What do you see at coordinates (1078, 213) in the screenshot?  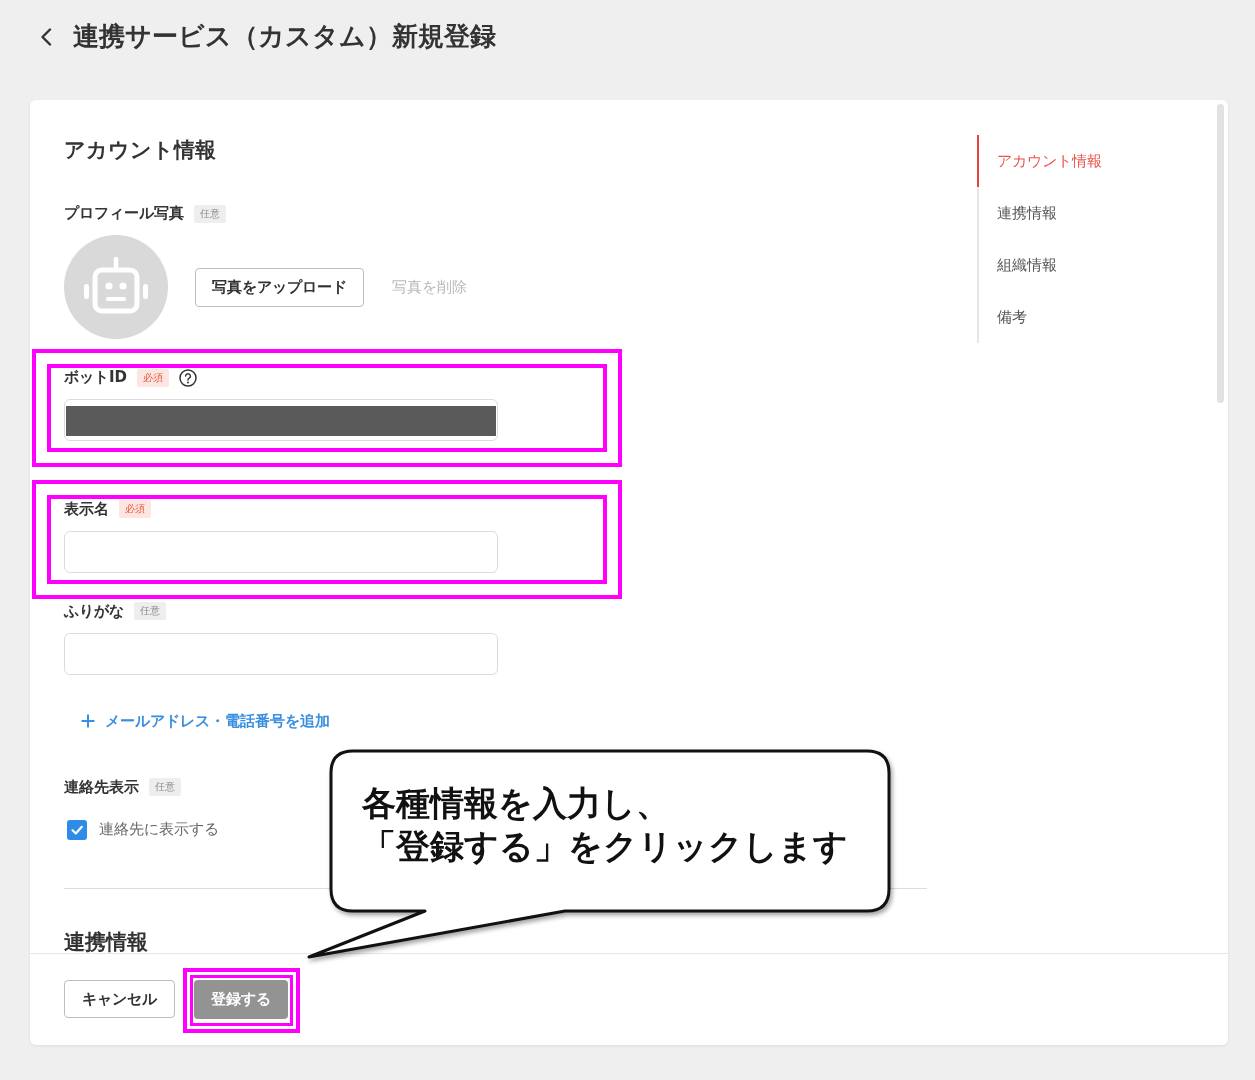 I see `section-nav-item: 連携情報` at bounding box center [1078, 213].